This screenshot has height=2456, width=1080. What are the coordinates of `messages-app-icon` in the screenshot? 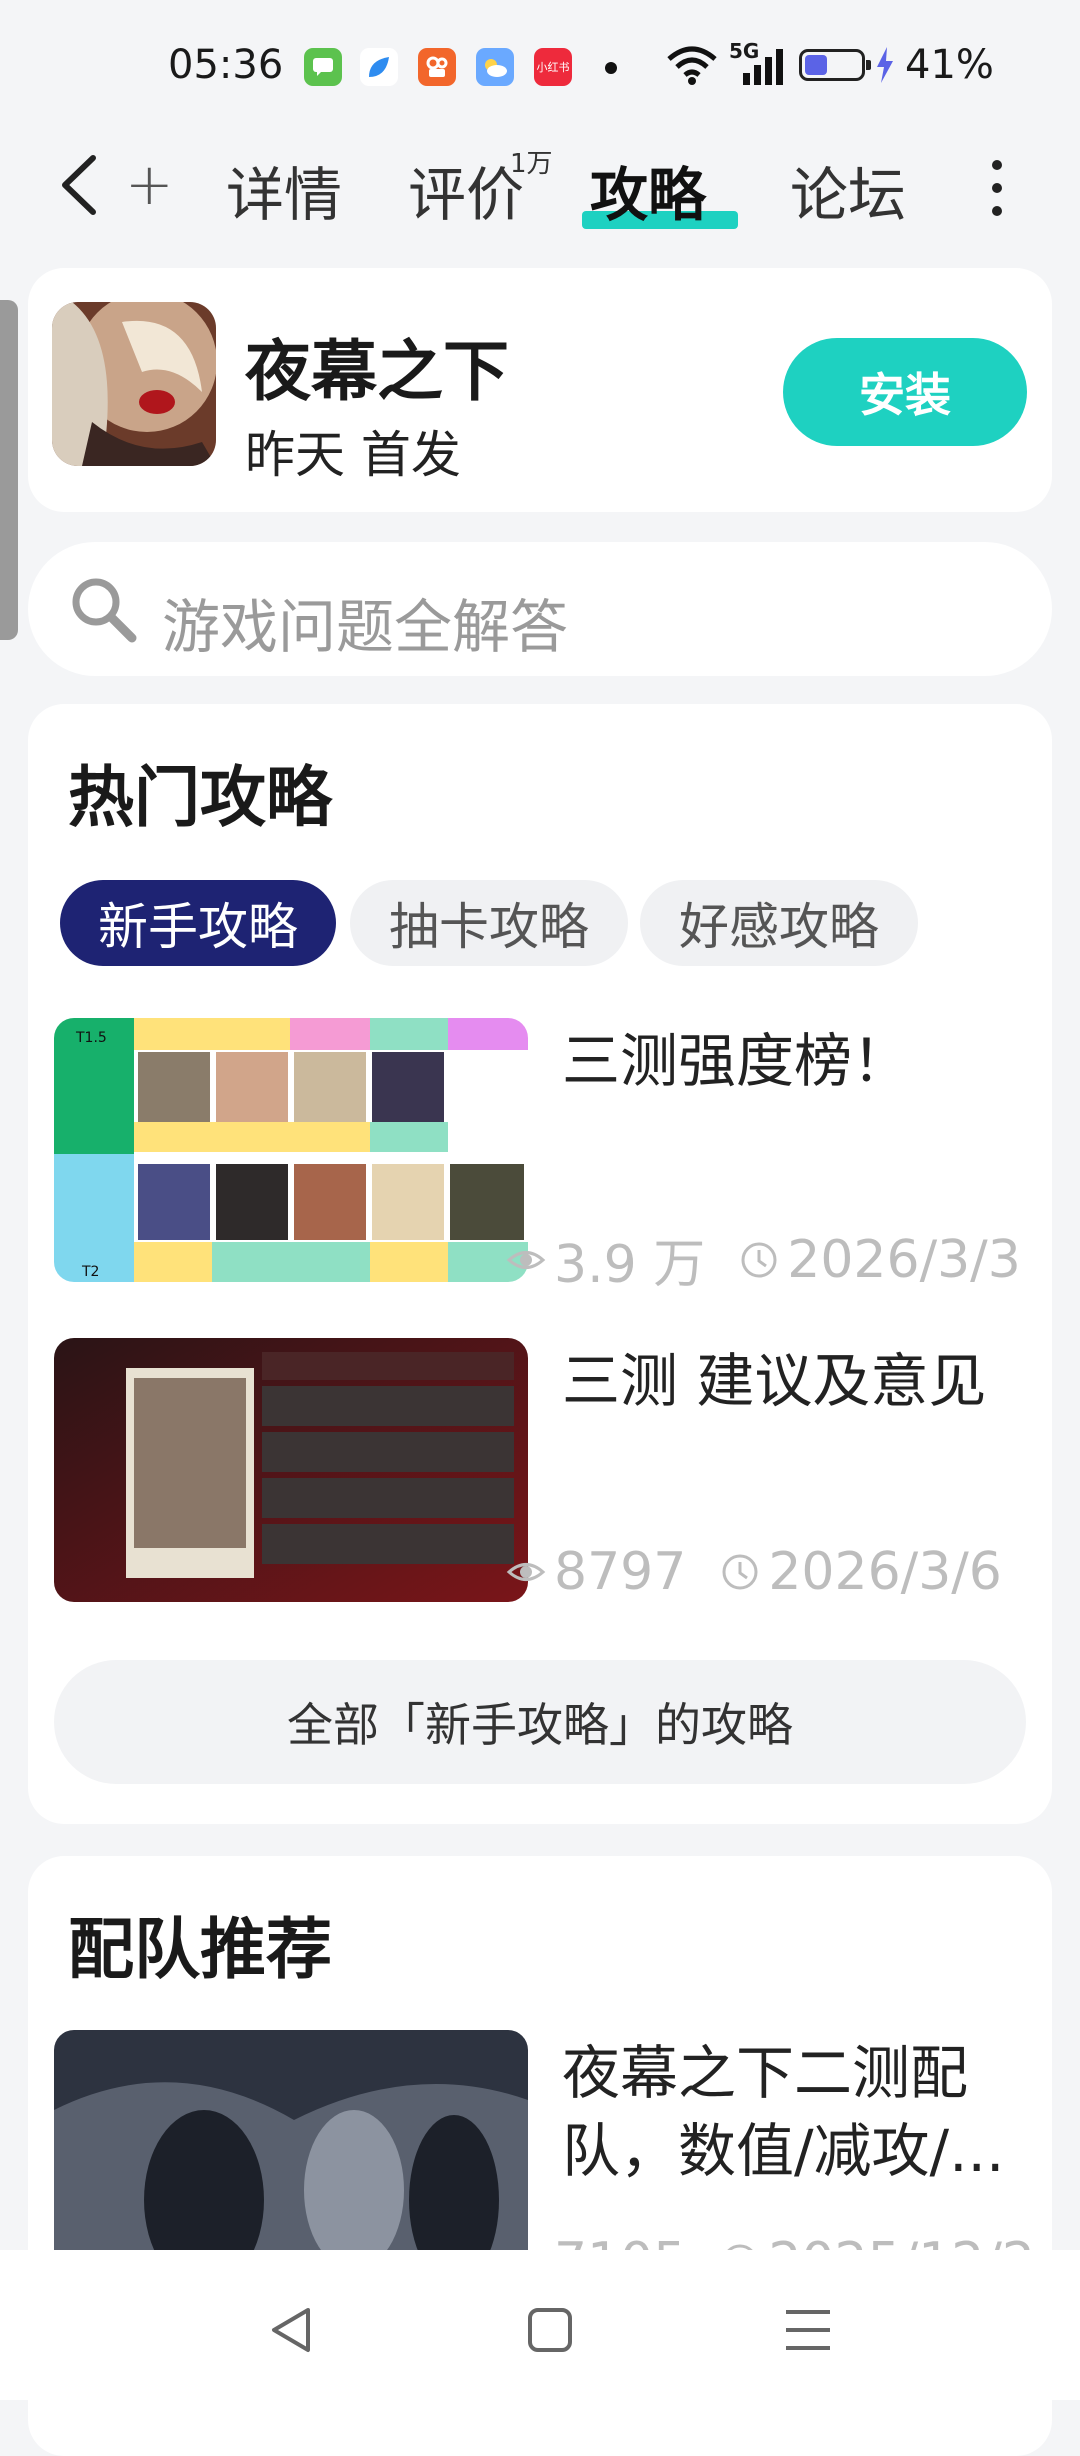 It's located at (323, 67).